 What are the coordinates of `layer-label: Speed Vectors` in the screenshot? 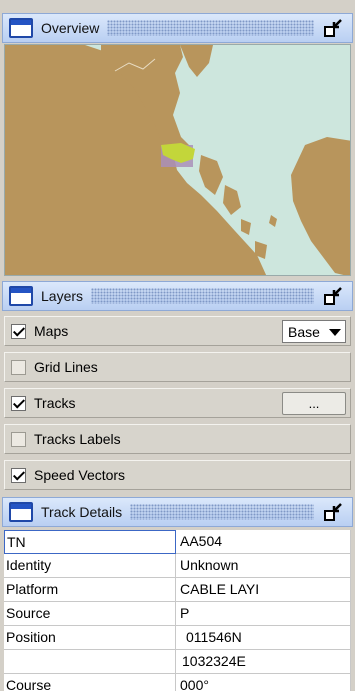 It's located at (80, 475).